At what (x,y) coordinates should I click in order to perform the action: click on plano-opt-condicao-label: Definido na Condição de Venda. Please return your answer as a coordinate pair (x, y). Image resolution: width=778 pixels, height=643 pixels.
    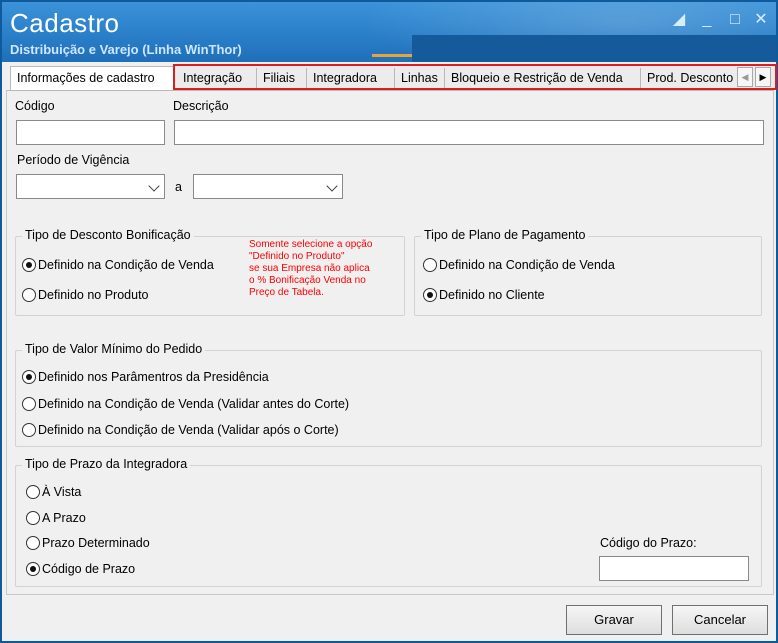
    Looking at the image, I should click on (527, 265).